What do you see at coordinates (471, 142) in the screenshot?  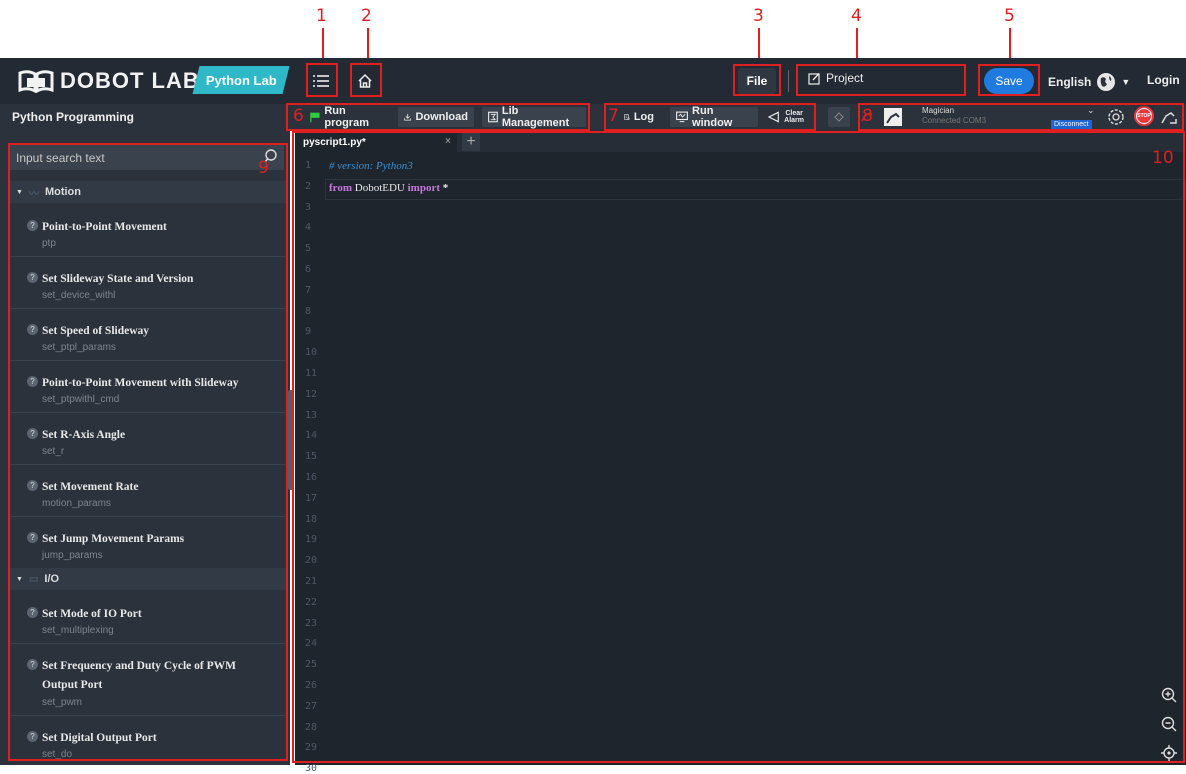 I see `add-tab-button: +` at bounding box center [471, 142].